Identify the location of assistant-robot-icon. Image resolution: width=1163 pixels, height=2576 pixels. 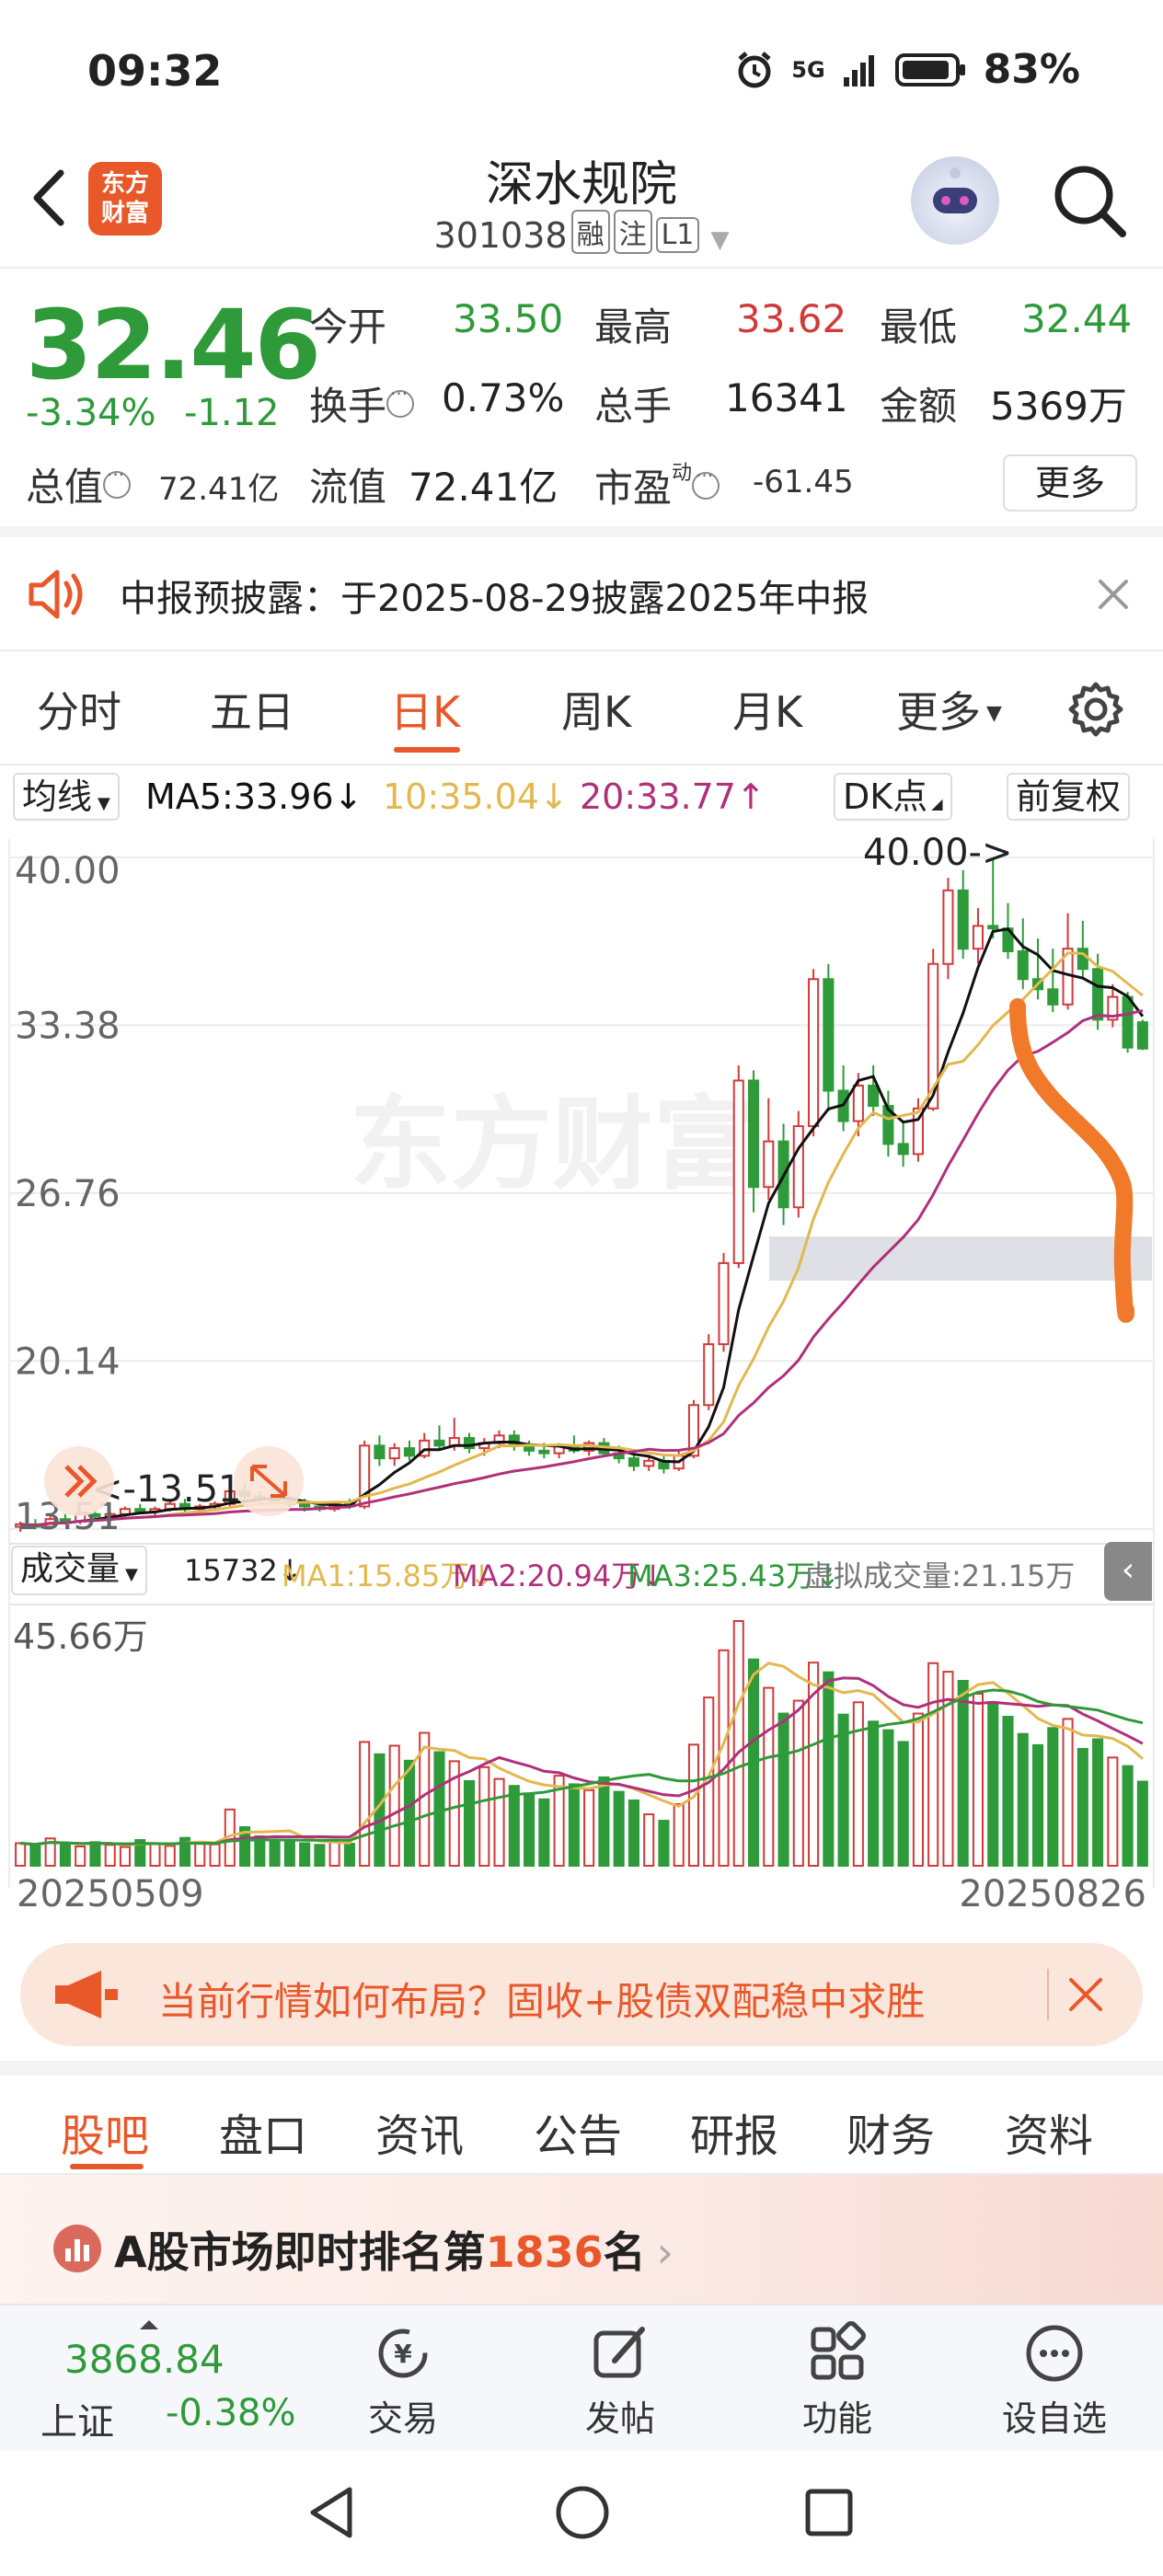
(955, 200).